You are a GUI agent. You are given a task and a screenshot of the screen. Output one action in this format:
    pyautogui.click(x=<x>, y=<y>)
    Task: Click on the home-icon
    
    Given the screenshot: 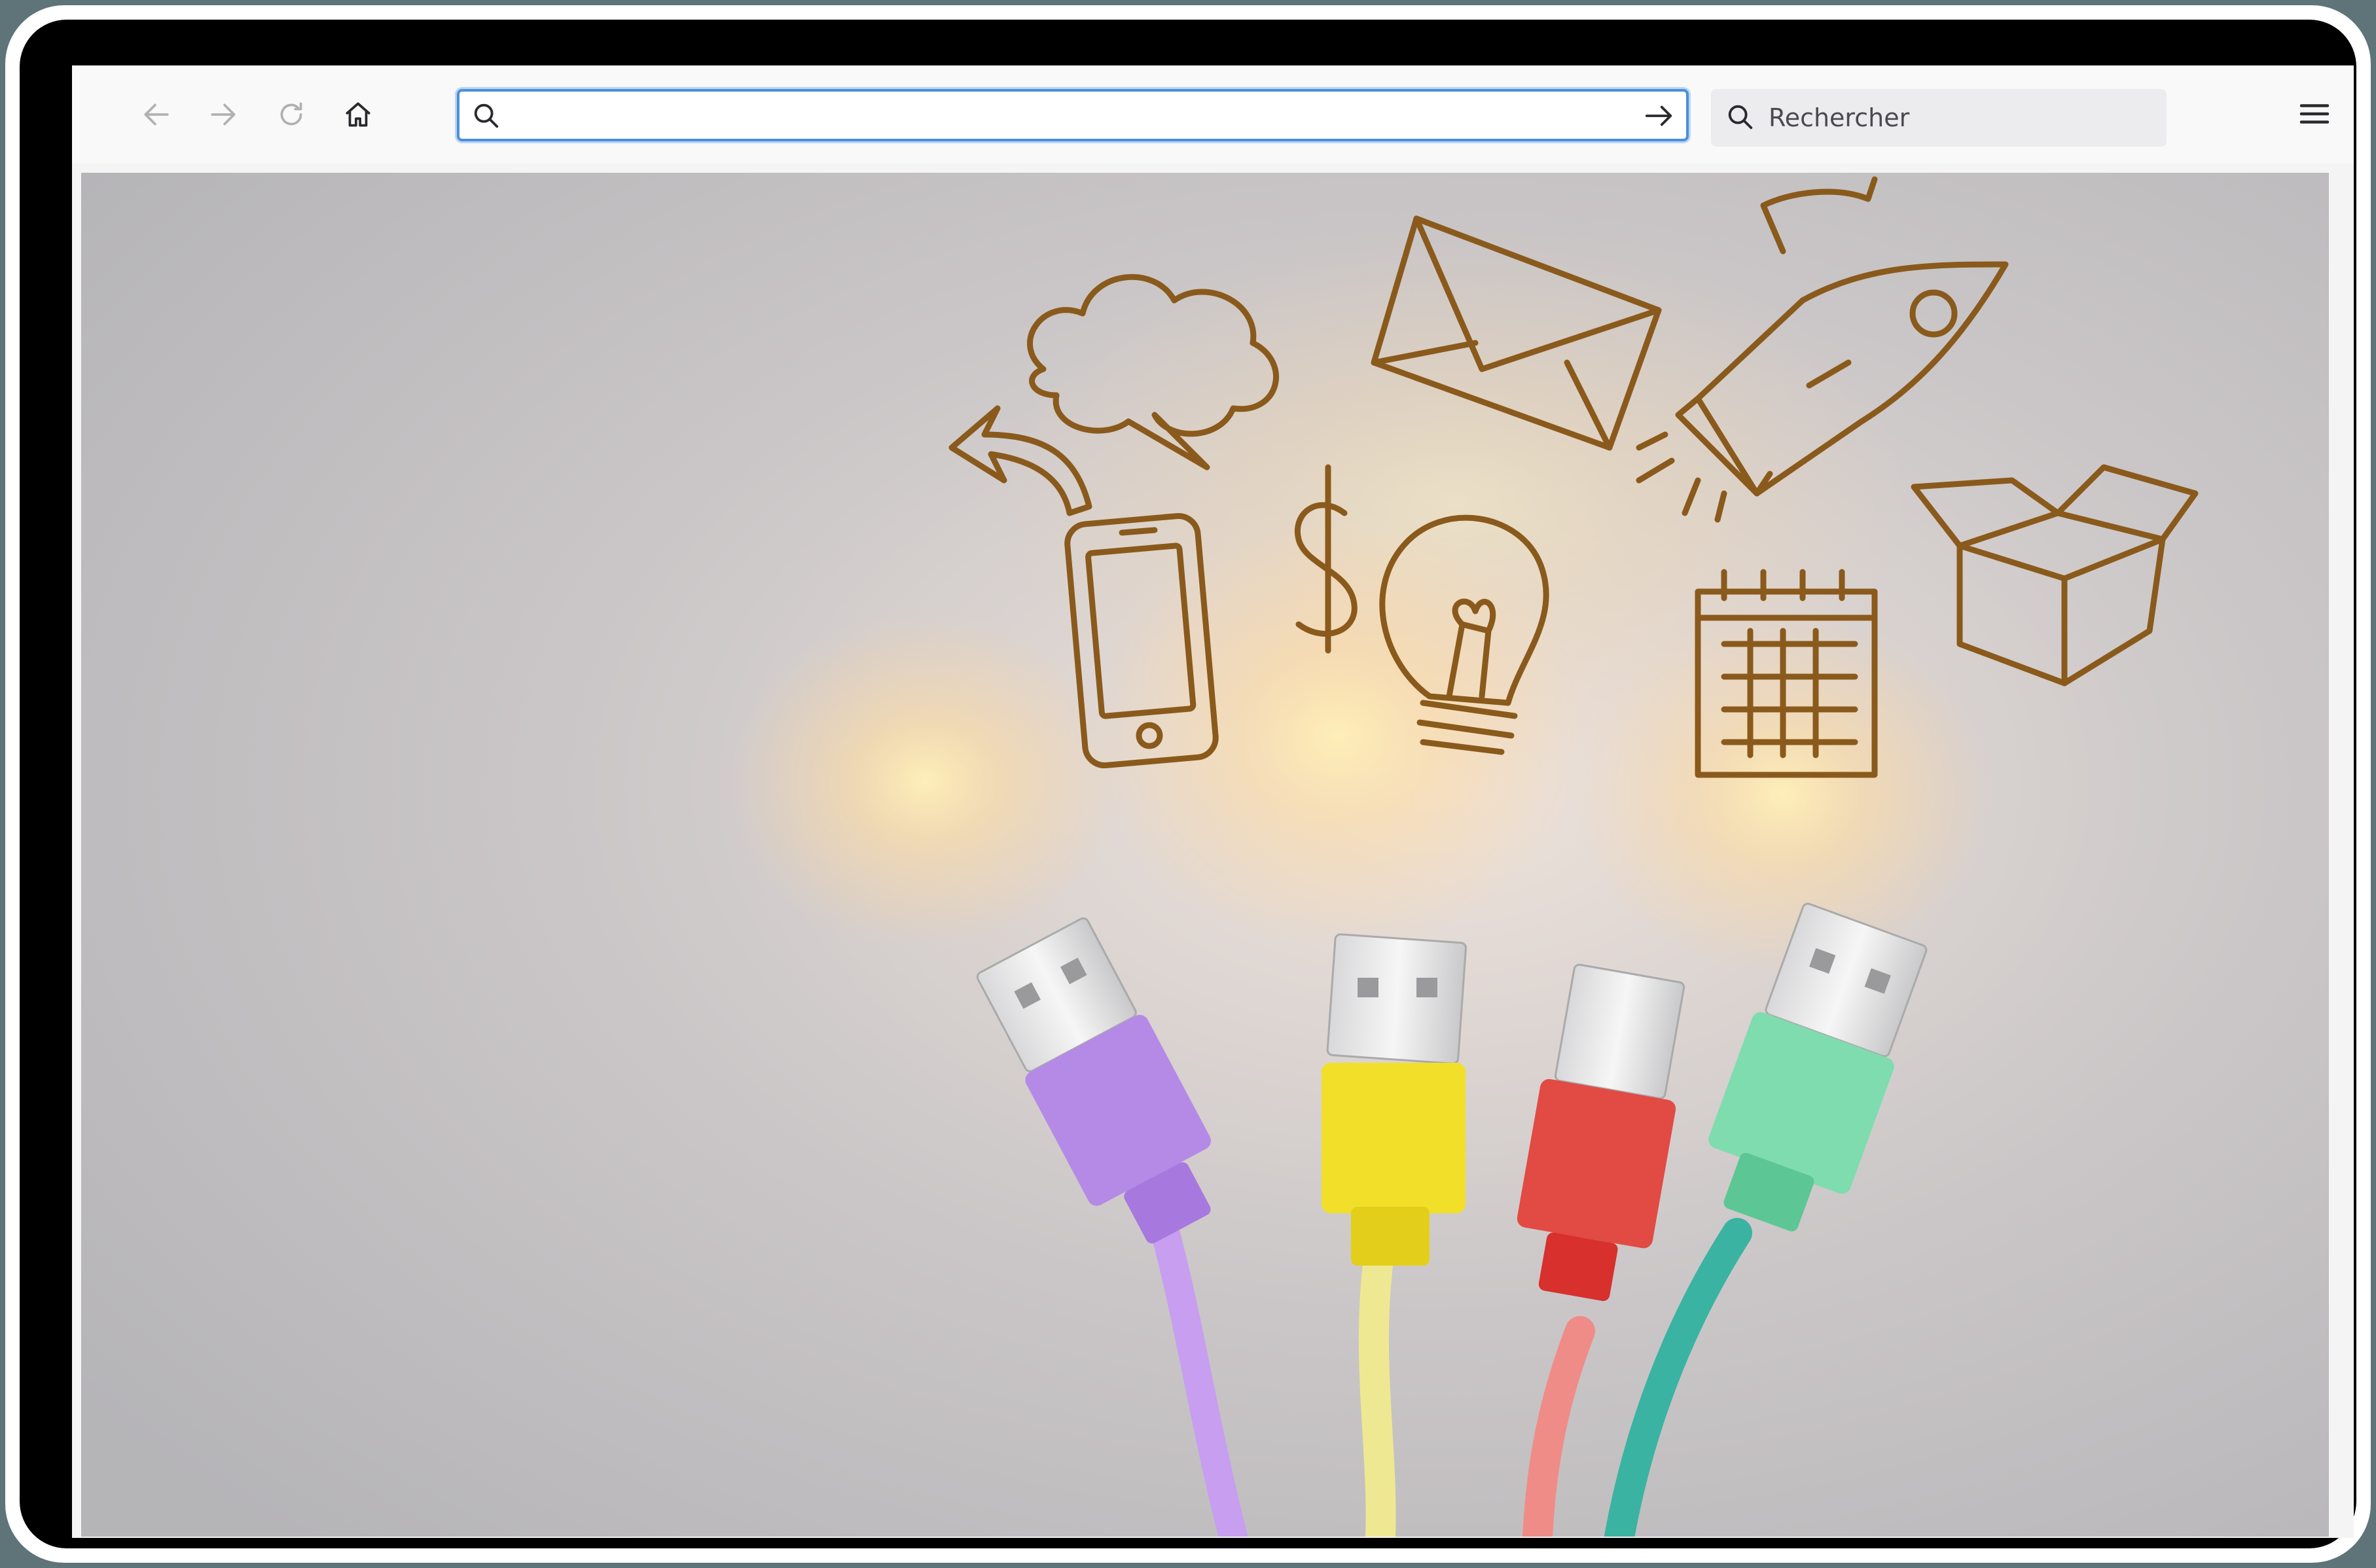 What is the action you would take?
    pyautogui.click(x=358, y=114)
    